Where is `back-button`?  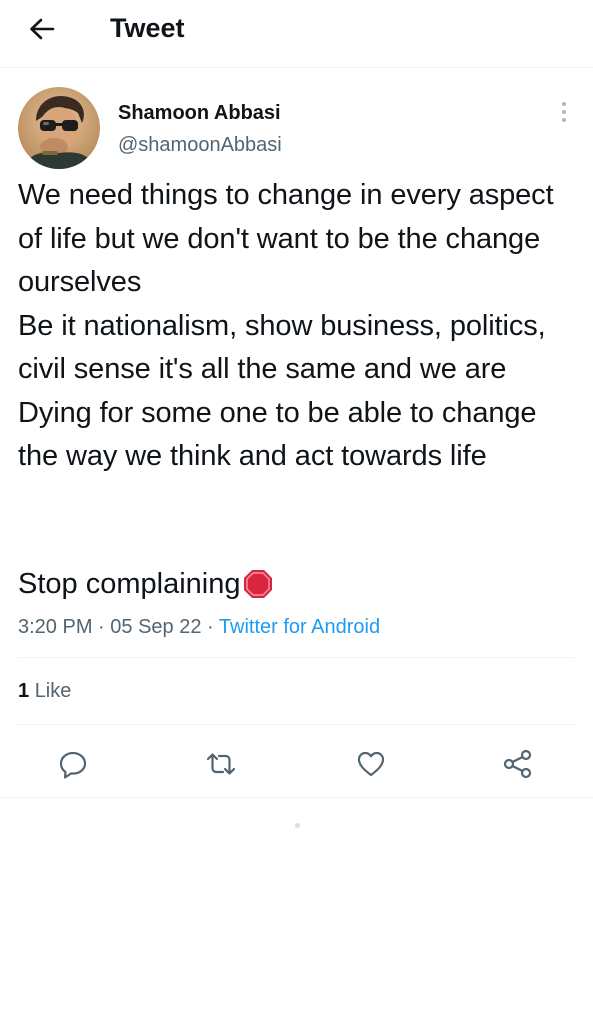
back-button is located at coordinates (42, 29).